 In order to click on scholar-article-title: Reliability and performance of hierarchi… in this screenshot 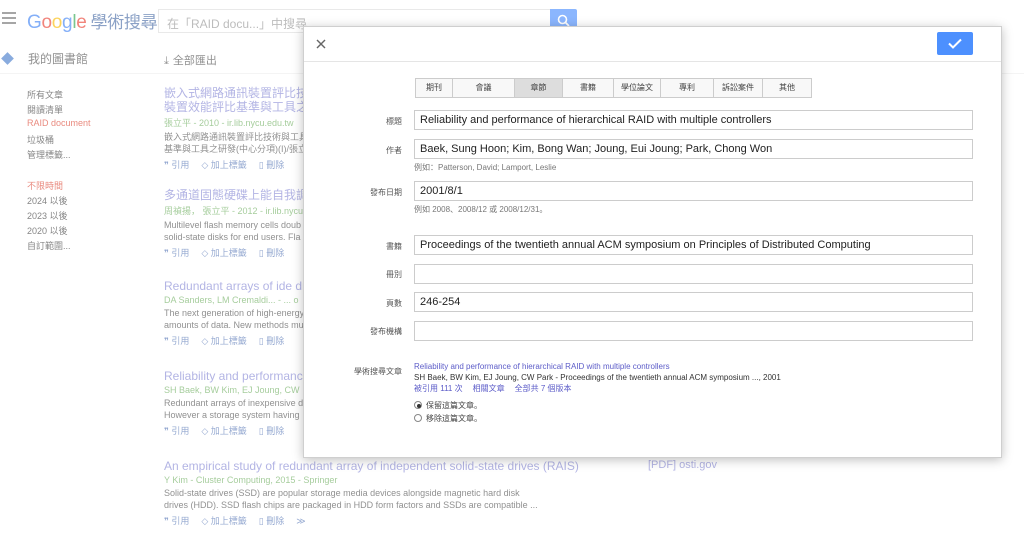, I will do `click(694, 366)`.